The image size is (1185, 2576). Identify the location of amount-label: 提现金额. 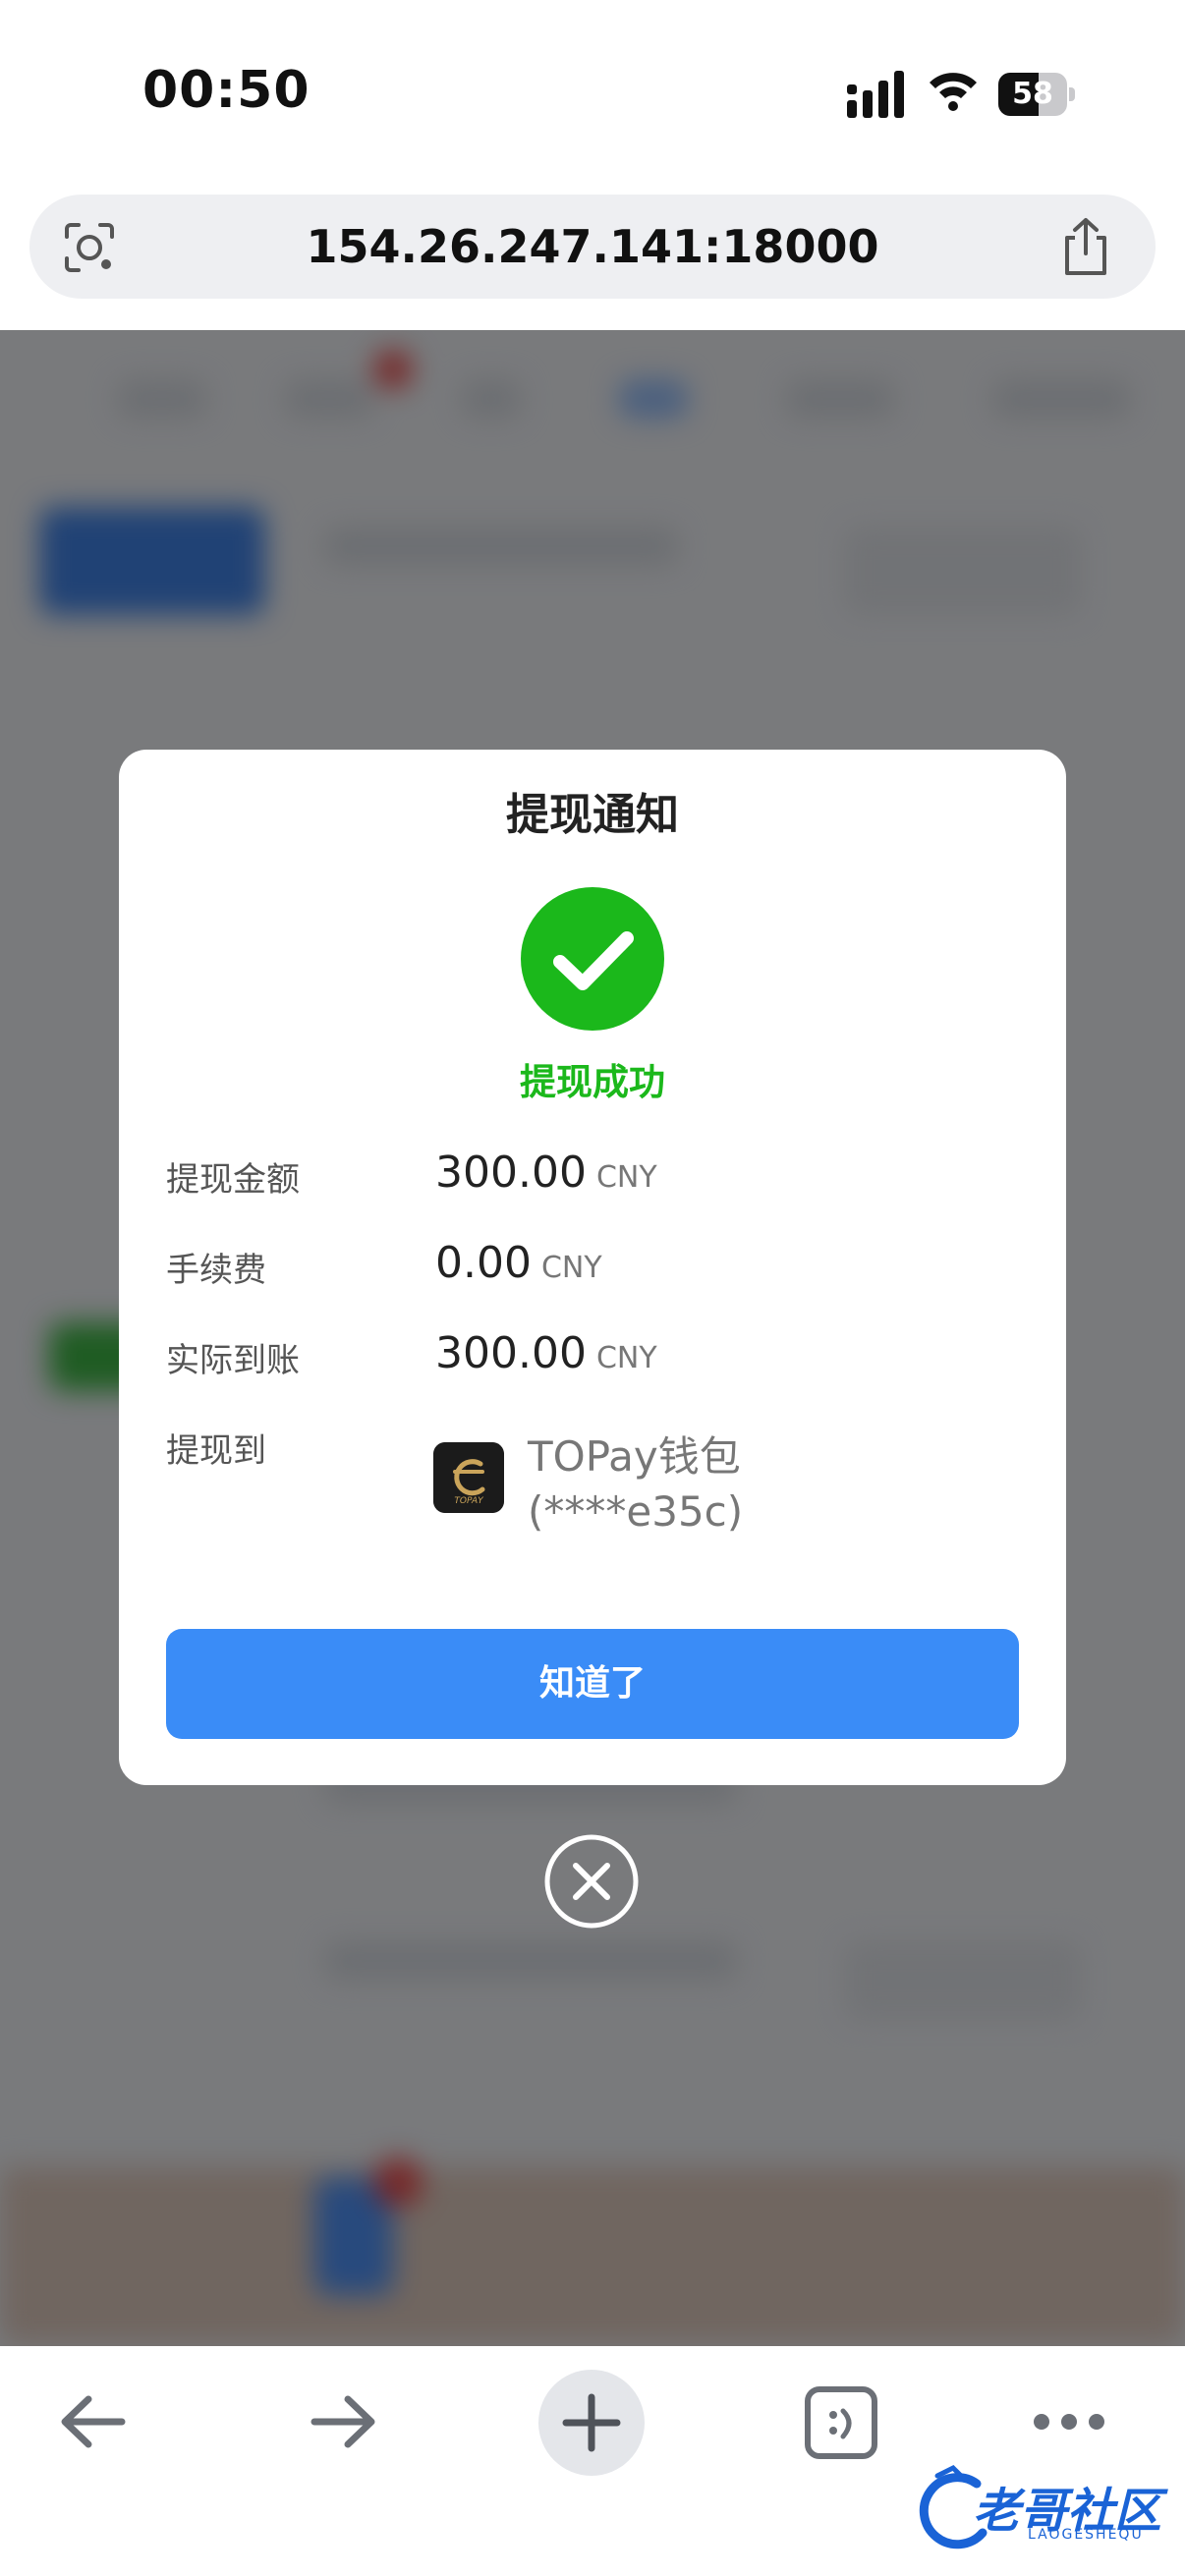
(233, 1180).